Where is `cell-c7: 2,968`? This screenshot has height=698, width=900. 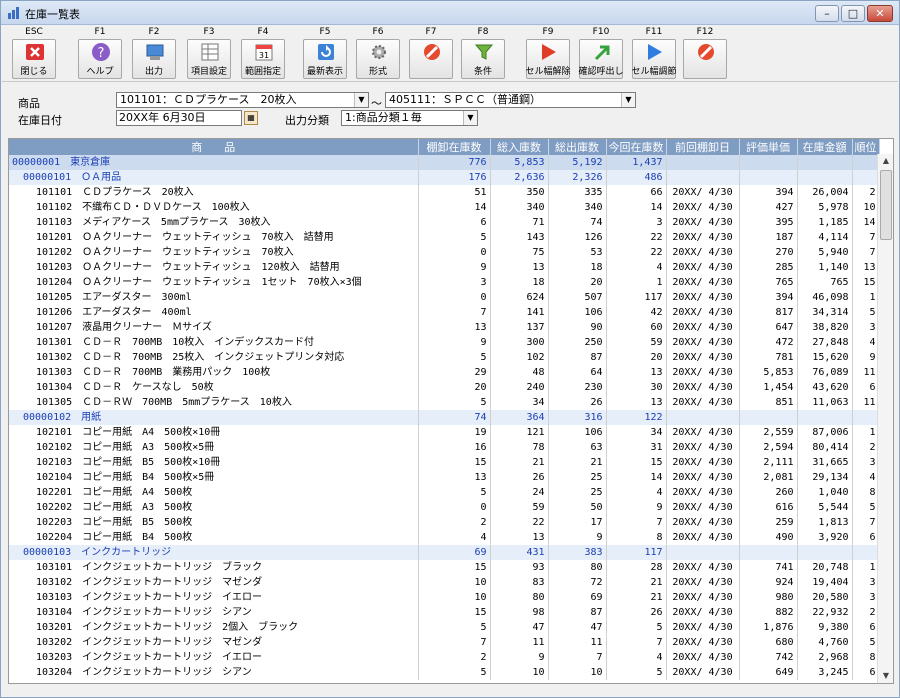 cell-c7: 2,968 is located at coordinates (825, 657).